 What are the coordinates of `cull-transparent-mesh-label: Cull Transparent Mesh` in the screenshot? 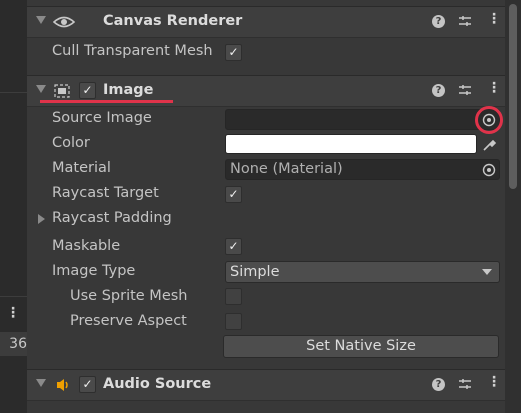 It's located at (132, 51).